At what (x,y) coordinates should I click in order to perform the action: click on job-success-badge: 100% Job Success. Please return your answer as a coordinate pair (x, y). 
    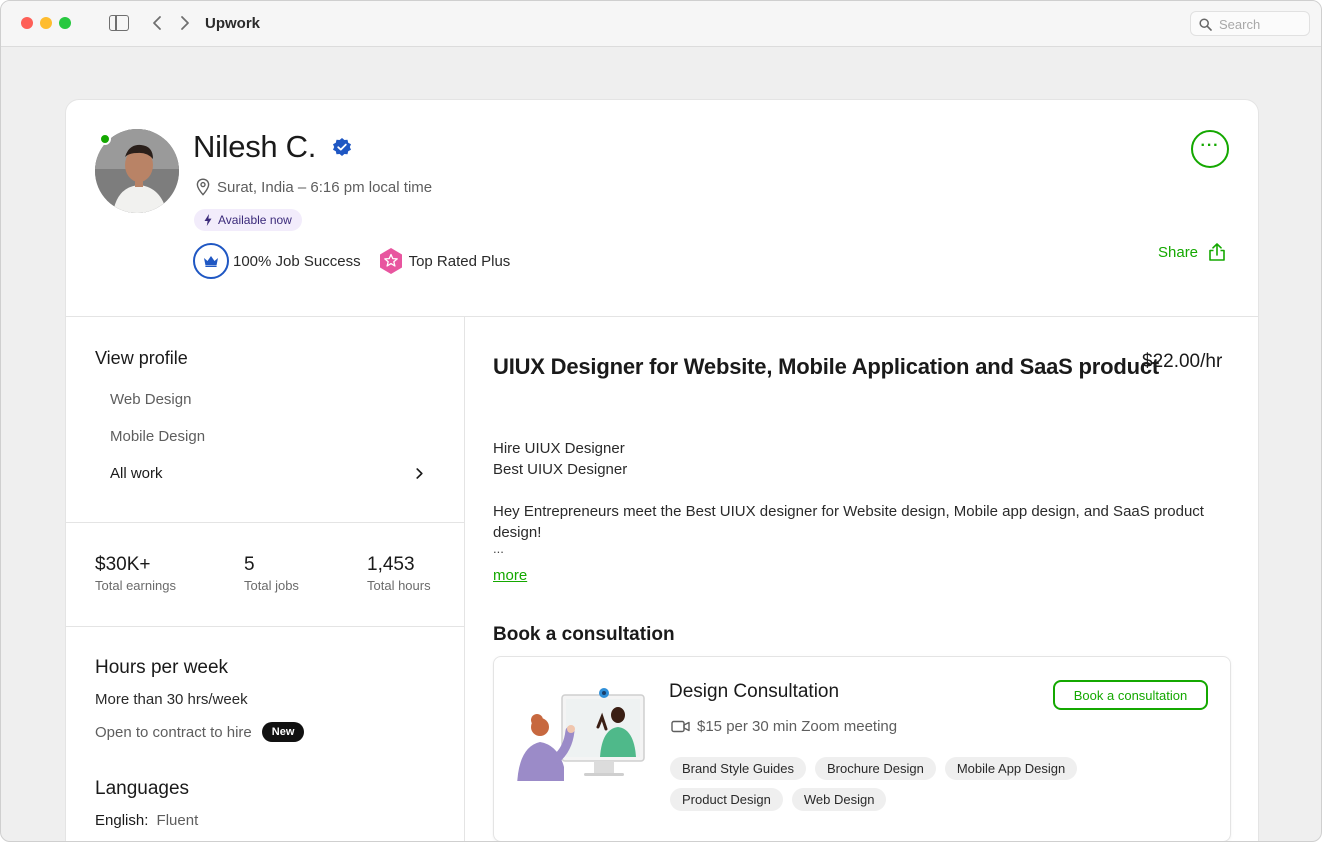
    Looking at the image, I should click on (277, 261).